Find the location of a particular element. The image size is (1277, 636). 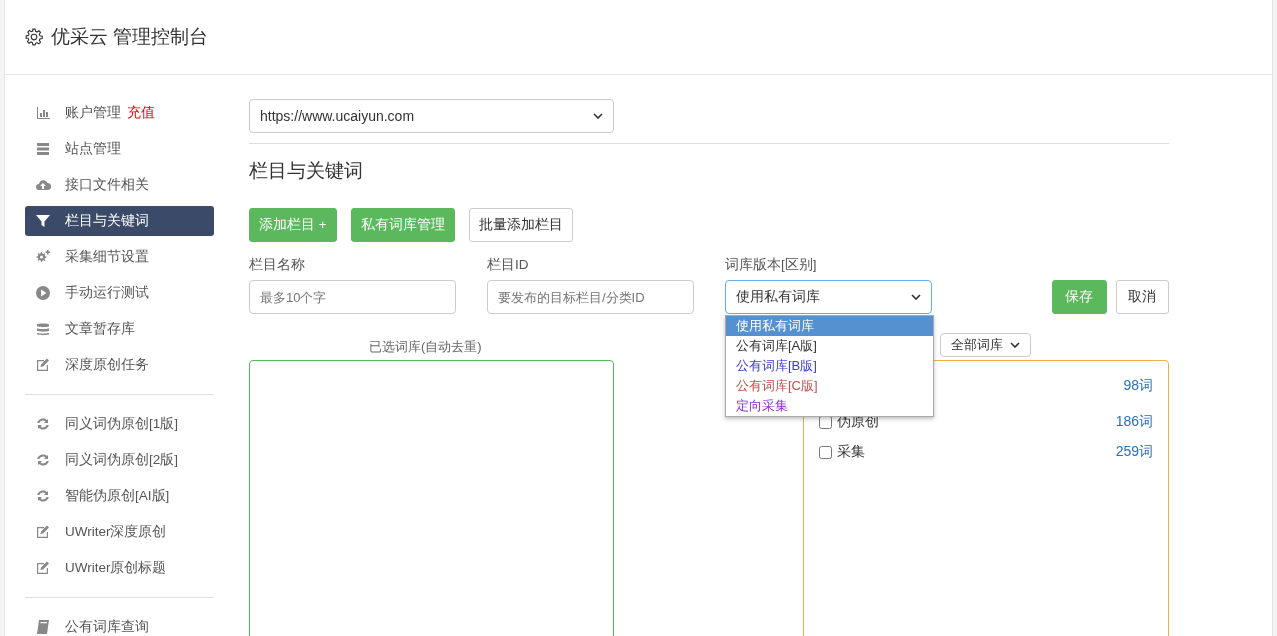

column-id-field: 要发布的目标栏目/分类ID is located at coordinates (590, 297).